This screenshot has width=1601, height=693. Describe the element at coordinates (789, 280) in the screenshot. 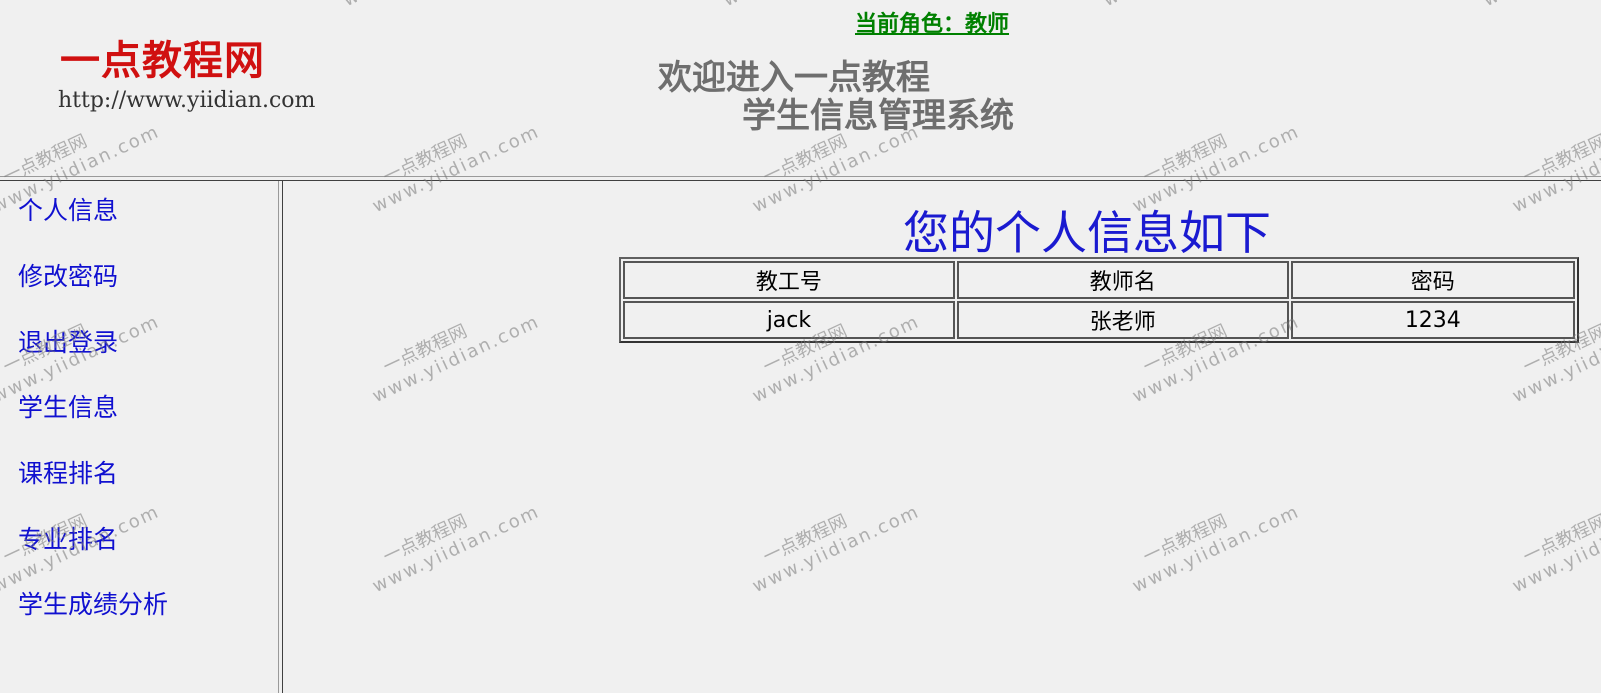

I see `column-header-teacher-id: 教工号` at that location.